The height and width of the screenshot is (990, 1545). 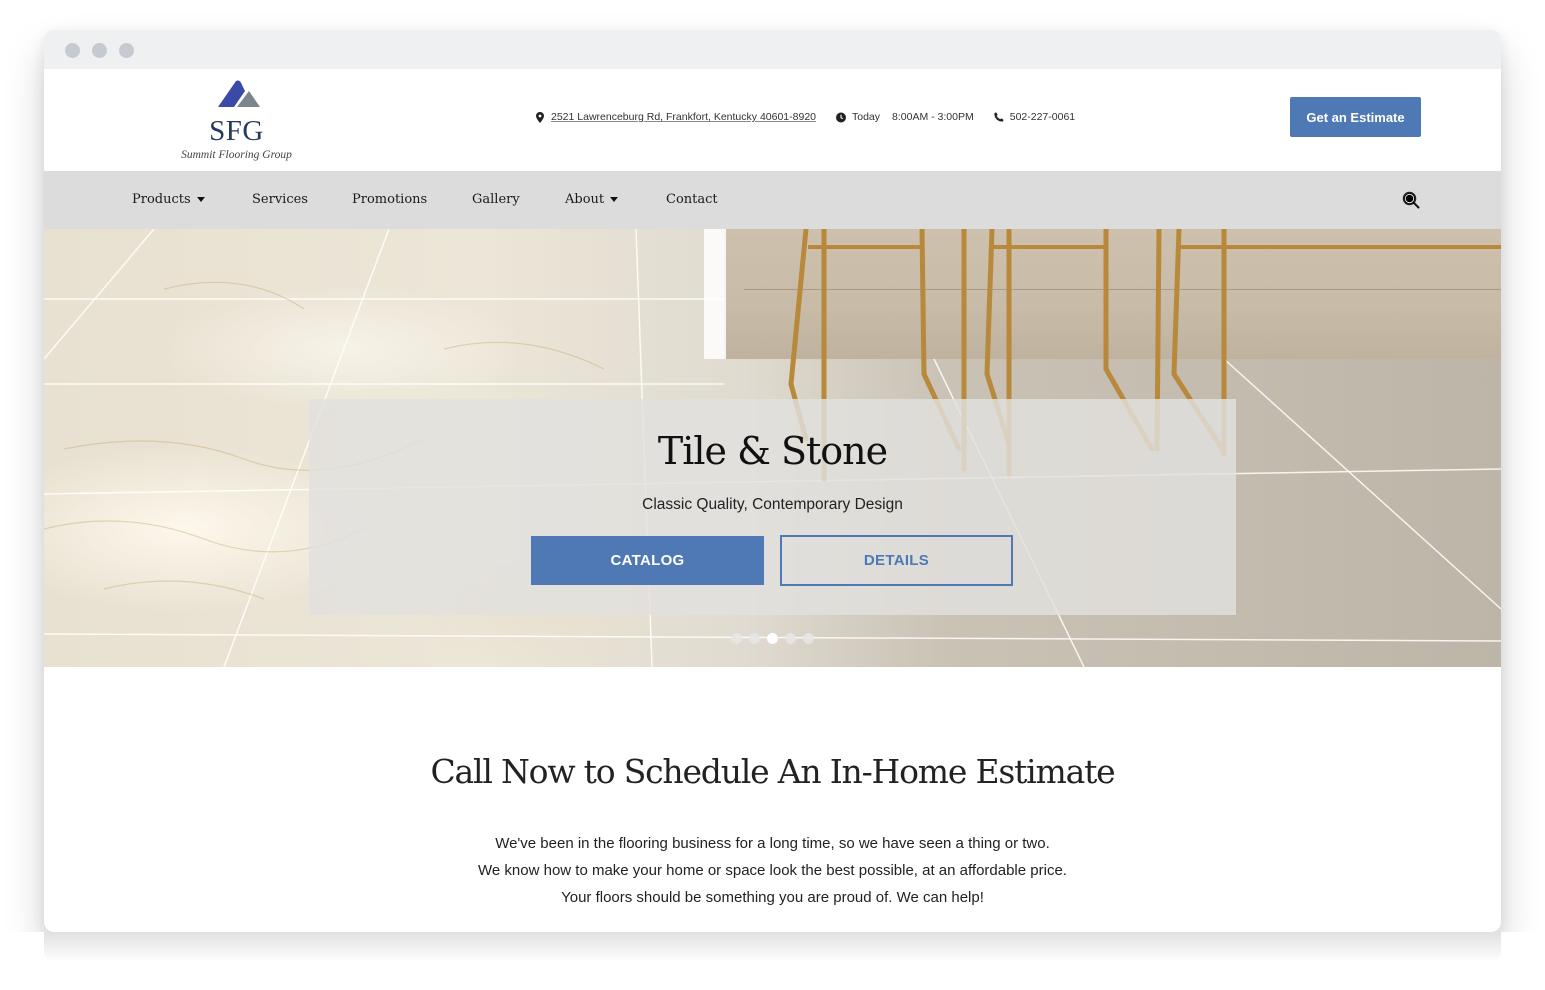 What do you see at coordinates (1411, 200) in the screenshot?
I see `search-icon` at bounding box center [1411, 200].